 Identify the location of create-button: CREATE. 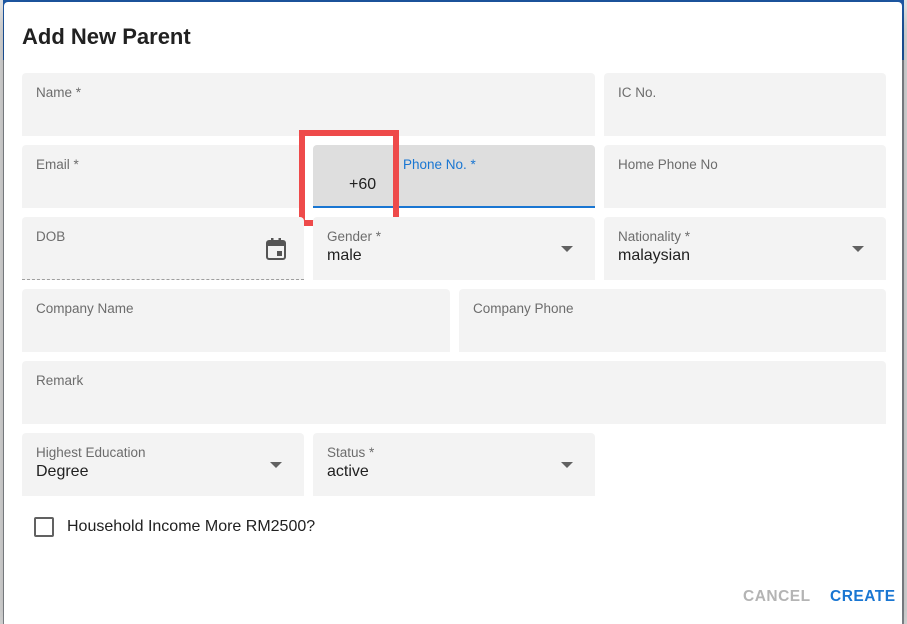
(863, 597).